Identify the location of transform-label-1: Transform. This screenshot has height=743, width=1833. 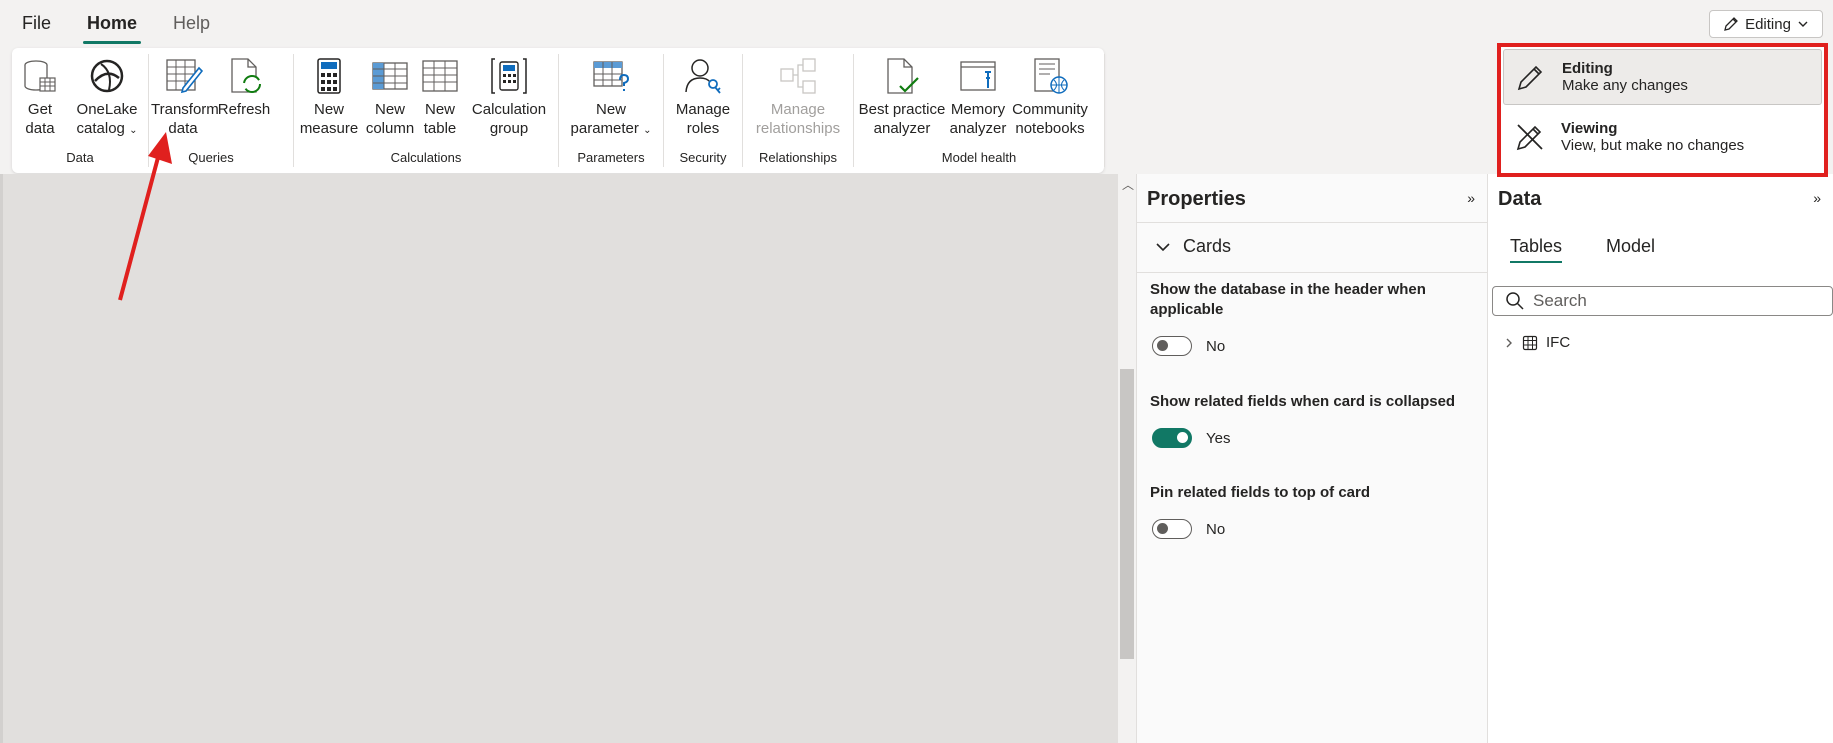
(185, 109).